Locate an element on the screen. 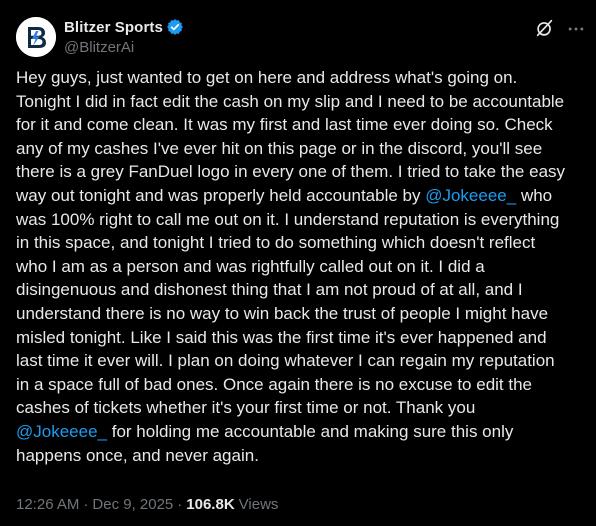 Image resolution: width=596 pixels, height=526 pixels. grok-button is located at coordinates (545, 28).